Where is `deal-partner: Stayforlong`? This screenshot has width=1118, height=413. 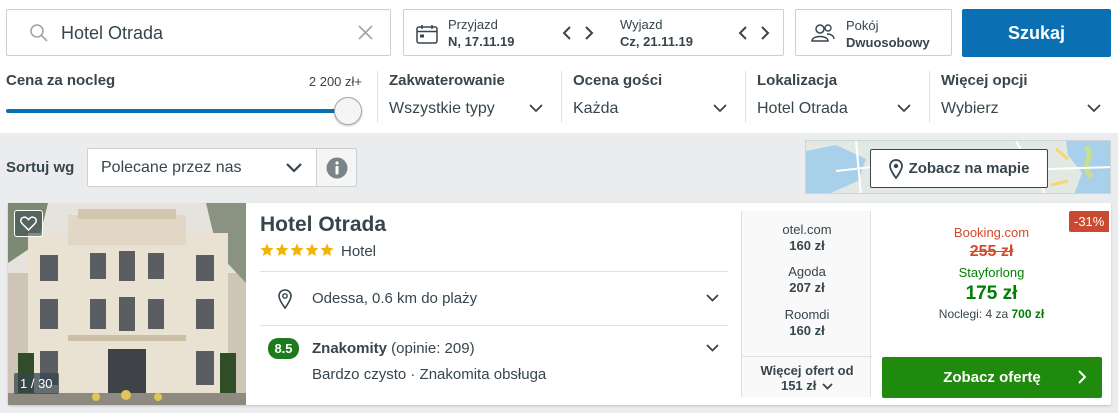 deal-partner: Stayforlong is located at coordinates (991, 272).